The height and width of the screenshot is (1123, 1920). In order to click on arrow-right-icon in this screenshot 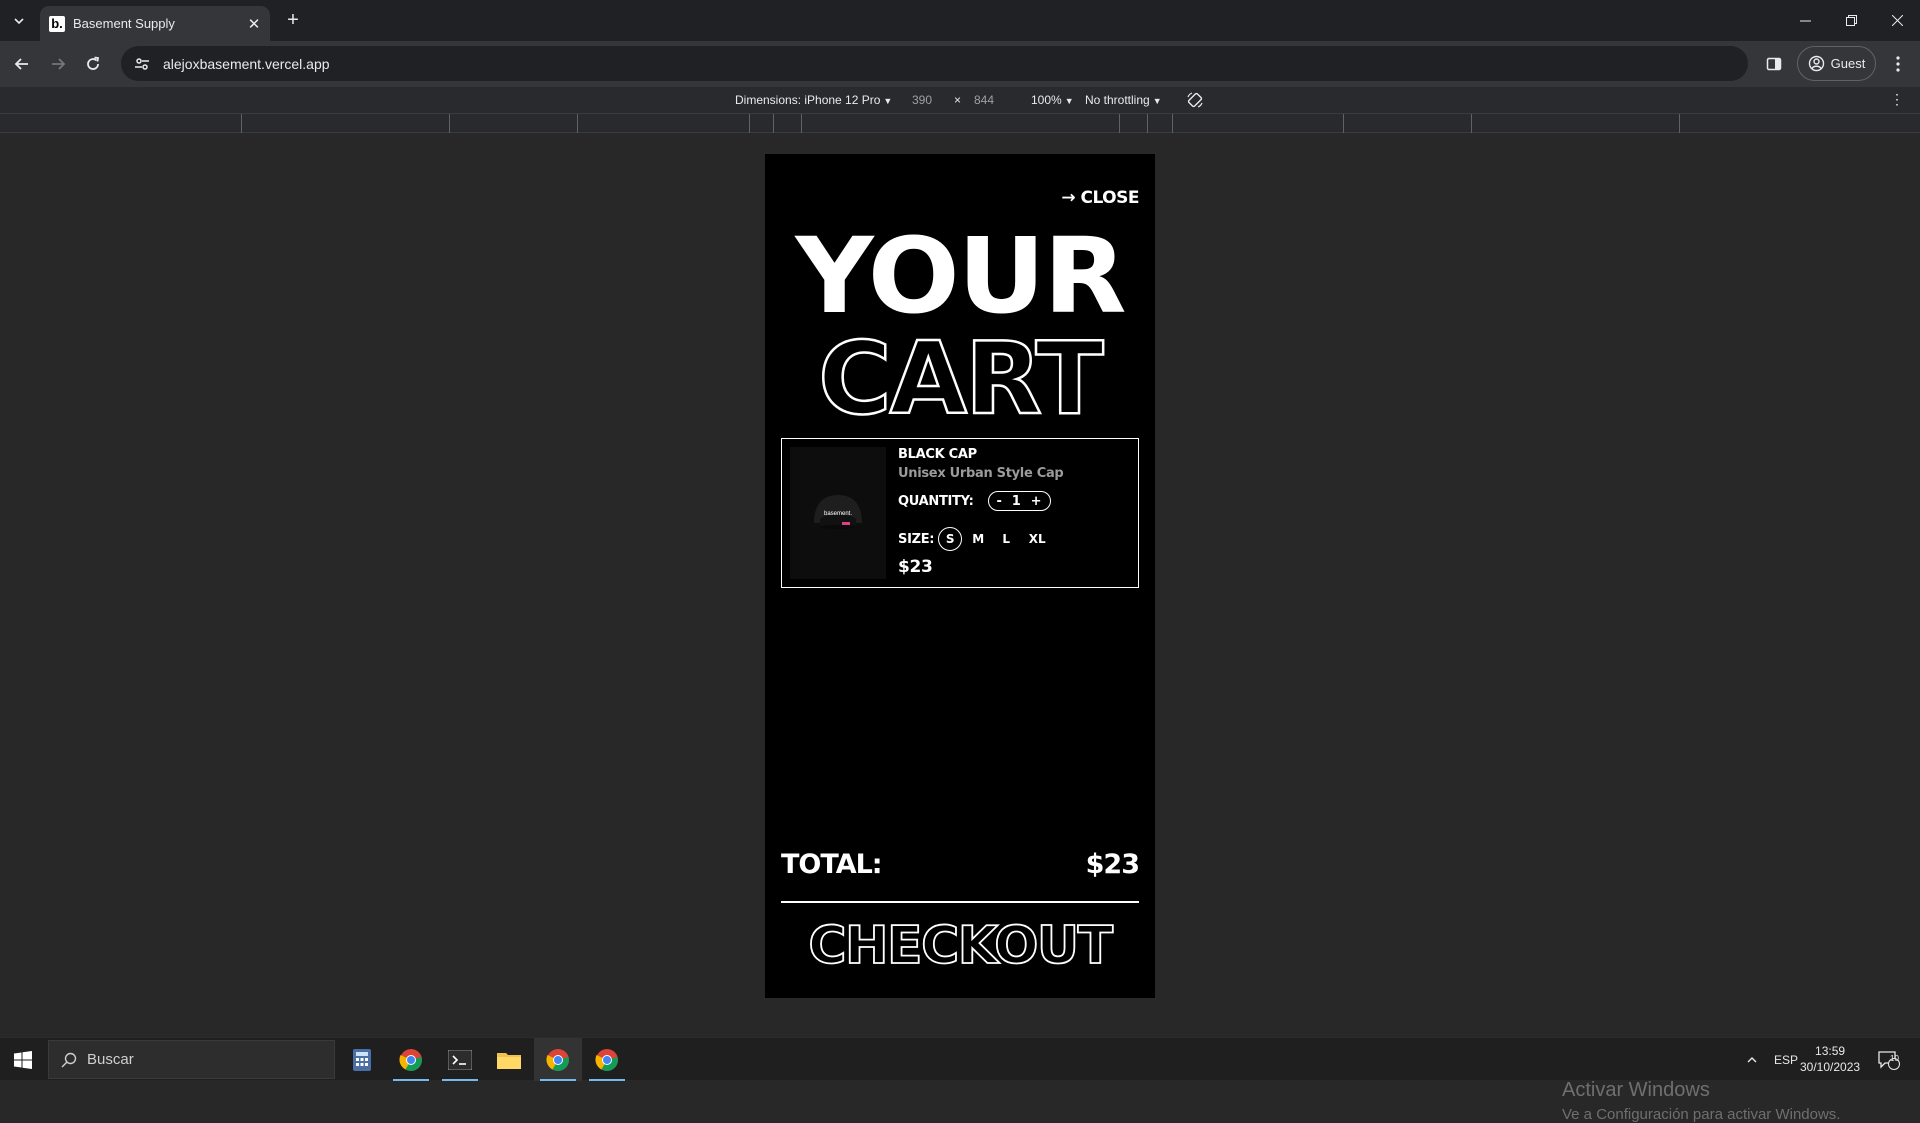, I will do `click(59, 64)`.